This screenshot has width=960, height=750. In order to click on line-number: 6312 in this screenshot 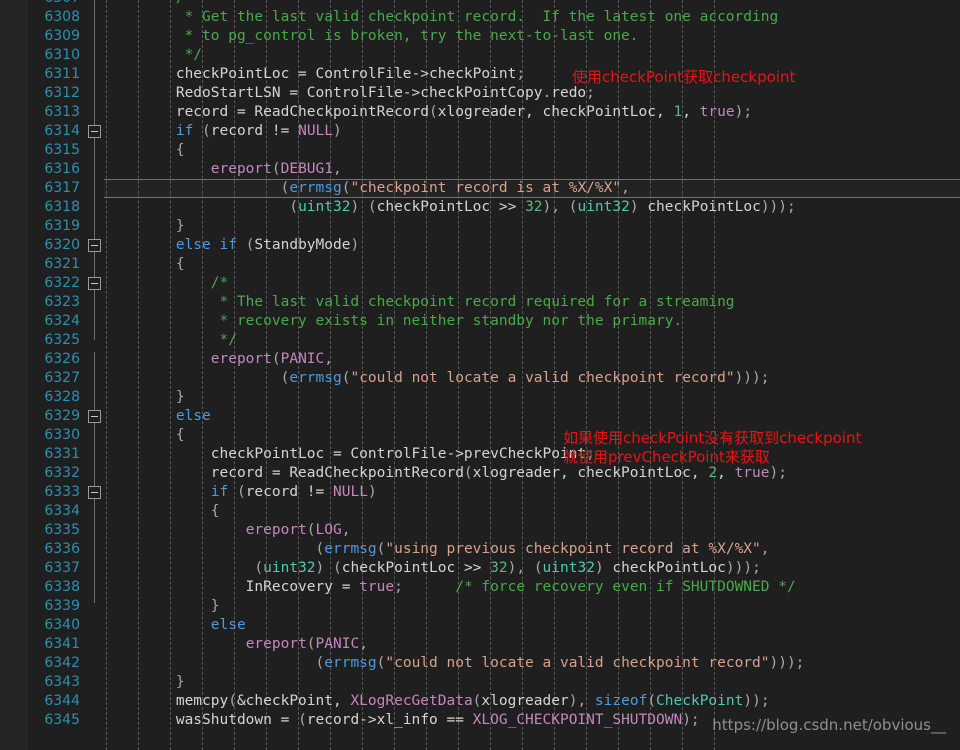, I will do `click(62, 93)`.